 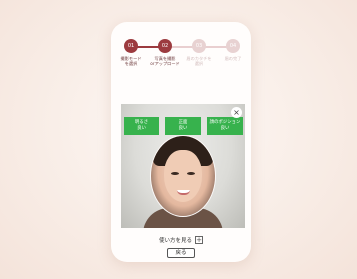 I want to click on step-4-number: 04, so click(x=233, y=46).